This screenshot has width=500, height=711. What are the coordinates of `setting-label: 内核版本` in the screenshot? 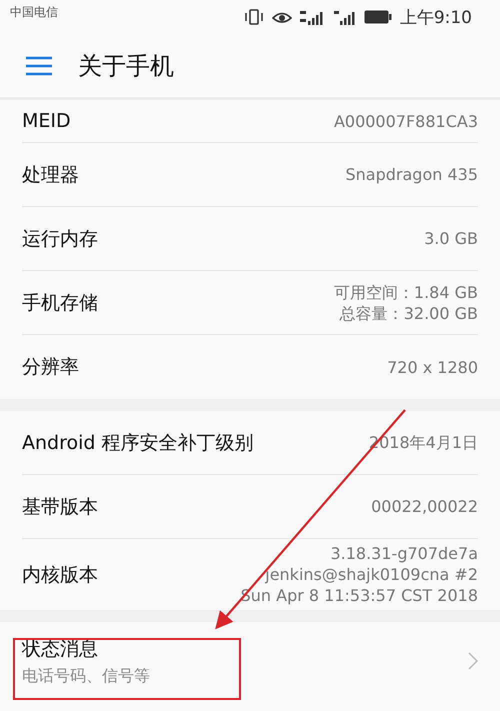 It's located at (60, 575).